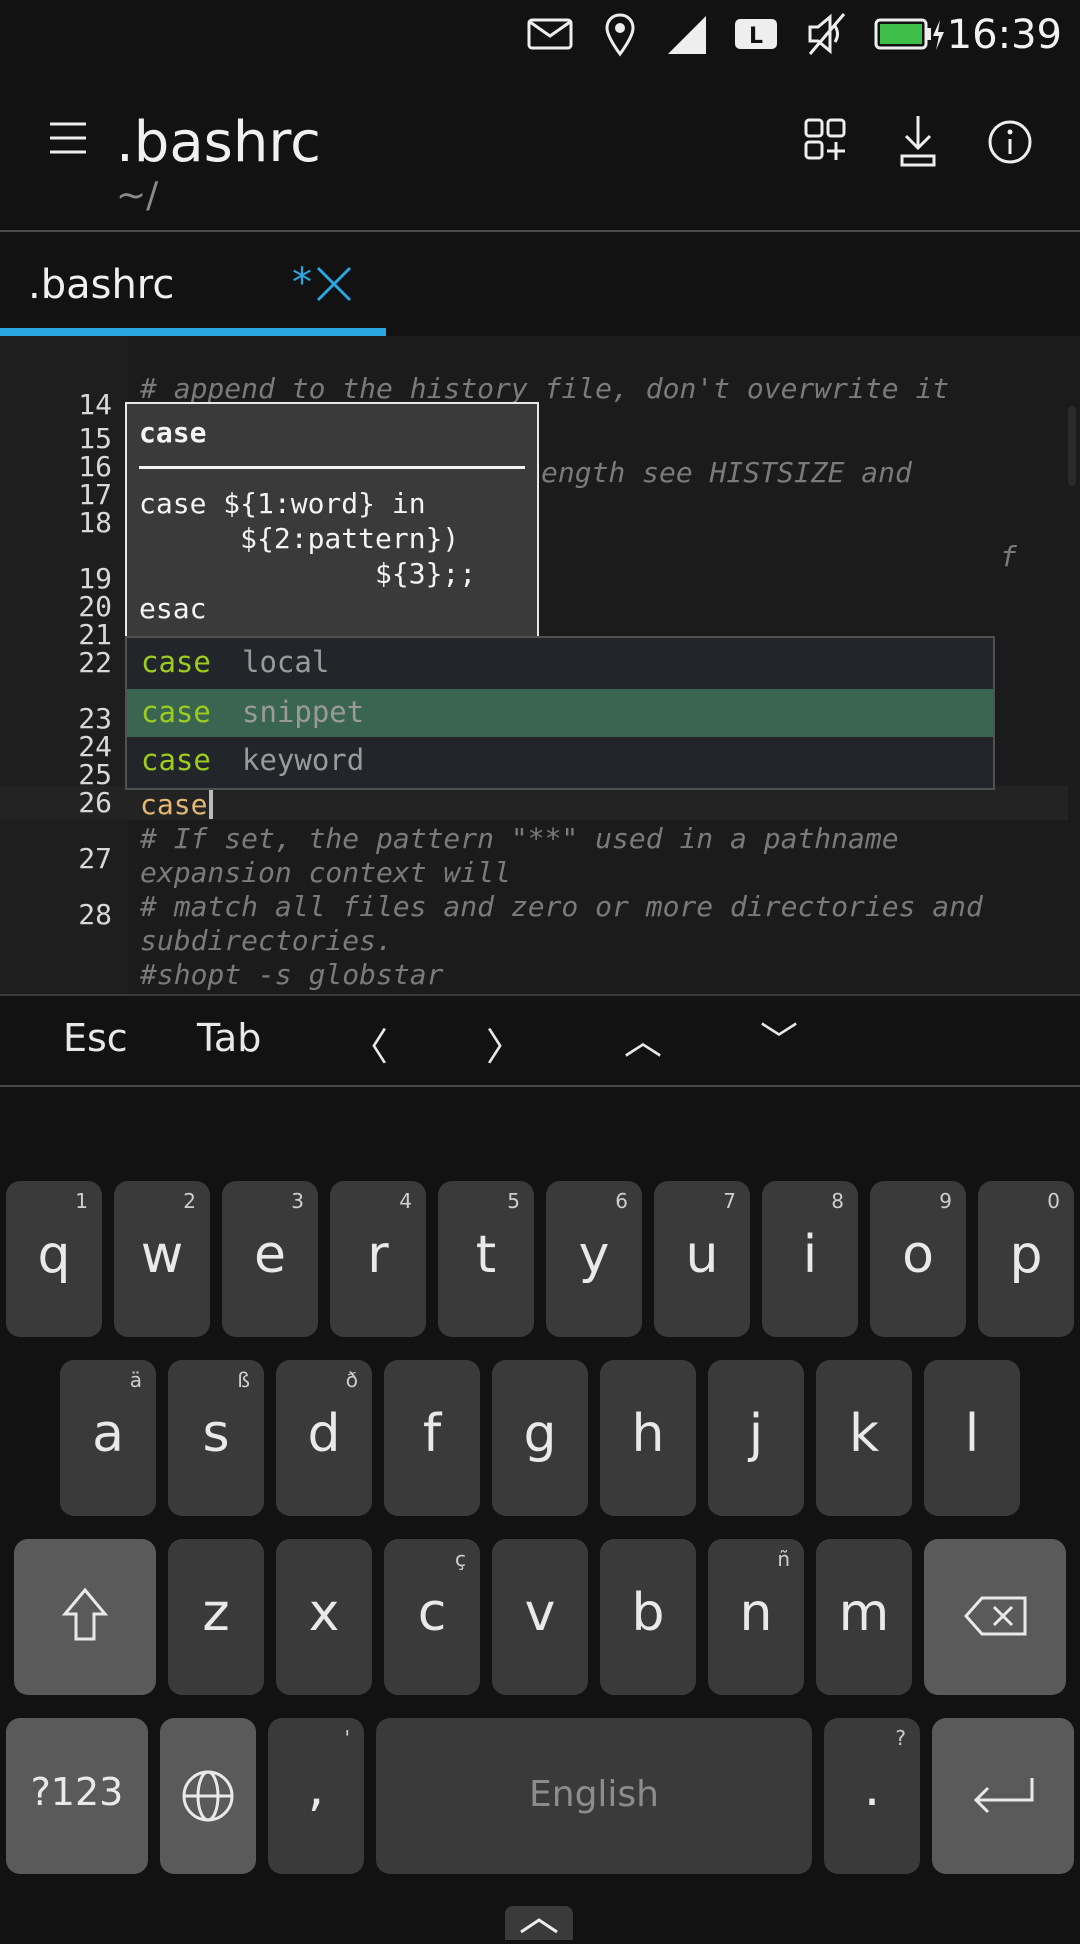 The height and width of the screenshot is (1944, 1080). I want to click on key-r: r4, so click(378, 1259).